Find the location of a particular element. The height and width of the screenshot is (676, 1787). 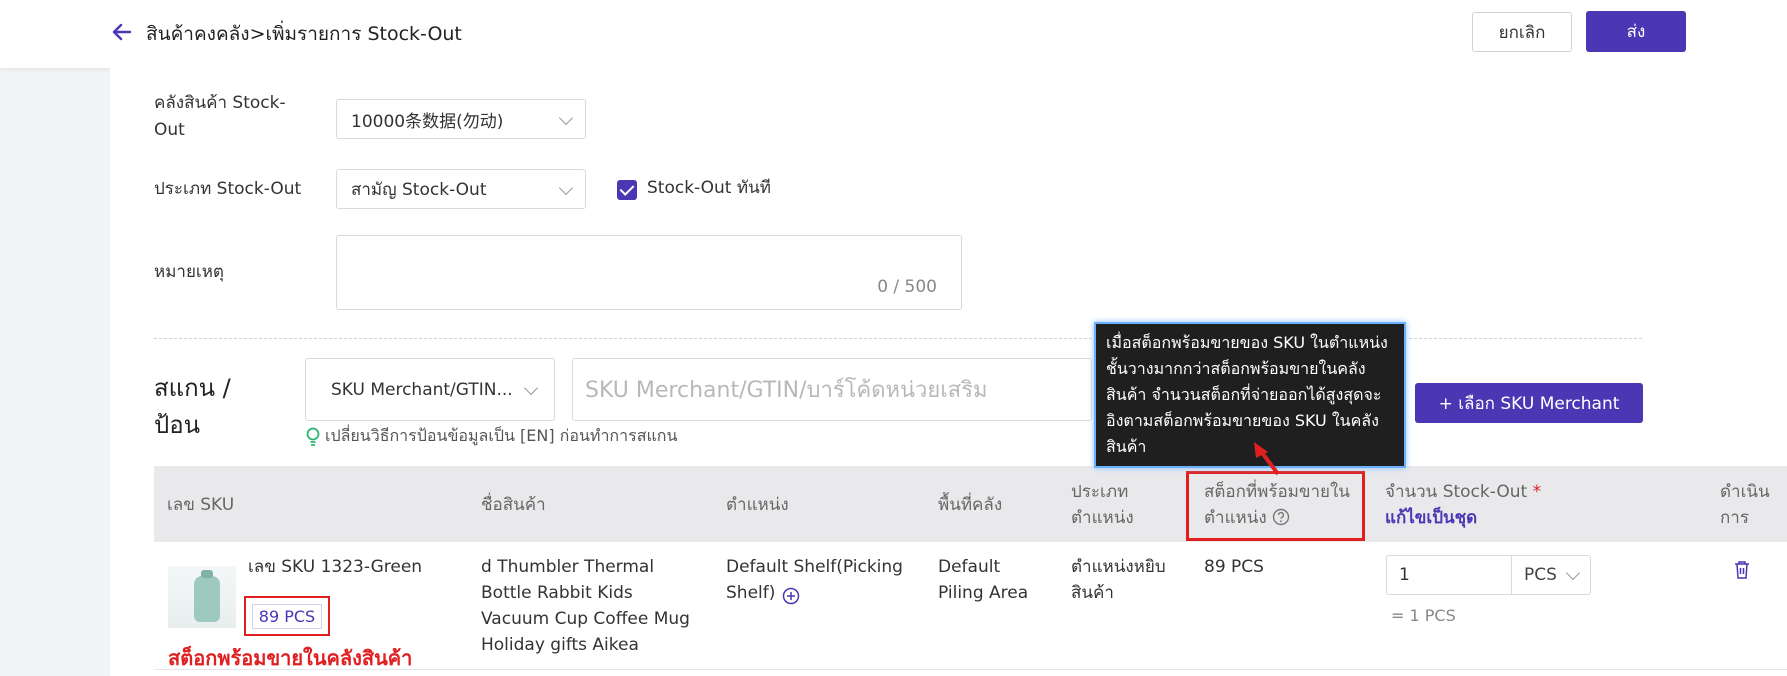

required-mark: * is located at coordinates (1537, 492).